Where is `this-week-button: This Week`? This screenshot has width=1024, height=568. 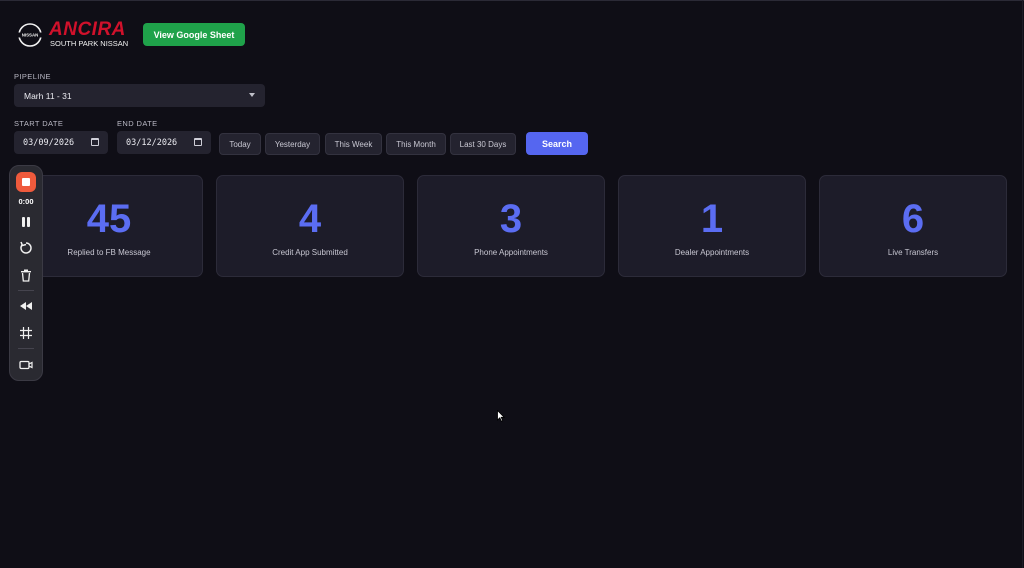
this-week-button: This Week is located at coordinates (353, 144).